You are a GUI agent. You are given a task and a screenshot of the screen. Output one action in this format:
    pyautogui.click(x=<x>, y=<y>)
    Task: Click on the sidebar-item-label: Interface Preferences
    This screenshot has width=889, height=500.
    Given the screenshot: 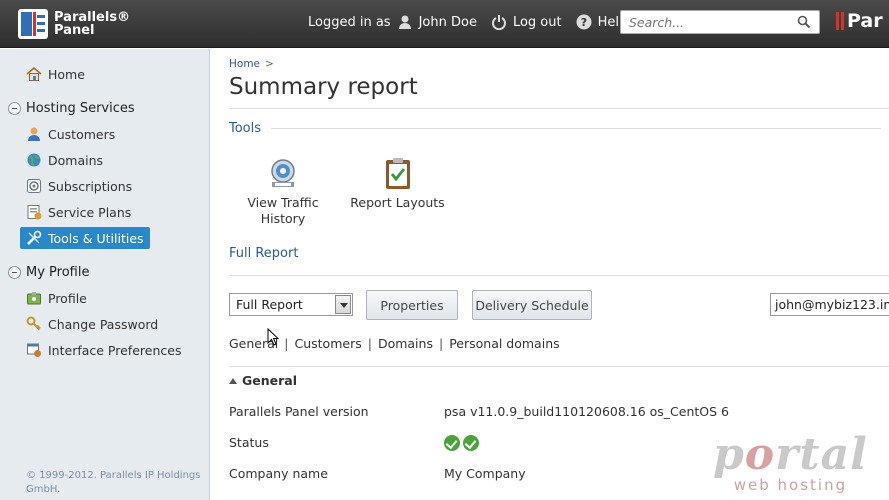 What is the action you would take?
    pyautogui.click(x=115, y=350)
    